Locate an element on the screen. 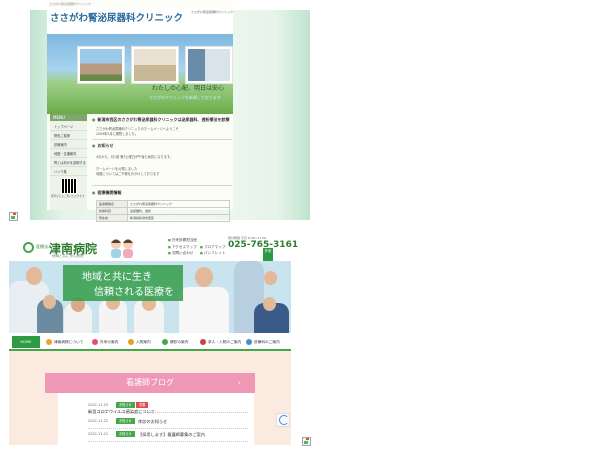  nav-label: 入院案内 is located at coordinates (143, 342).